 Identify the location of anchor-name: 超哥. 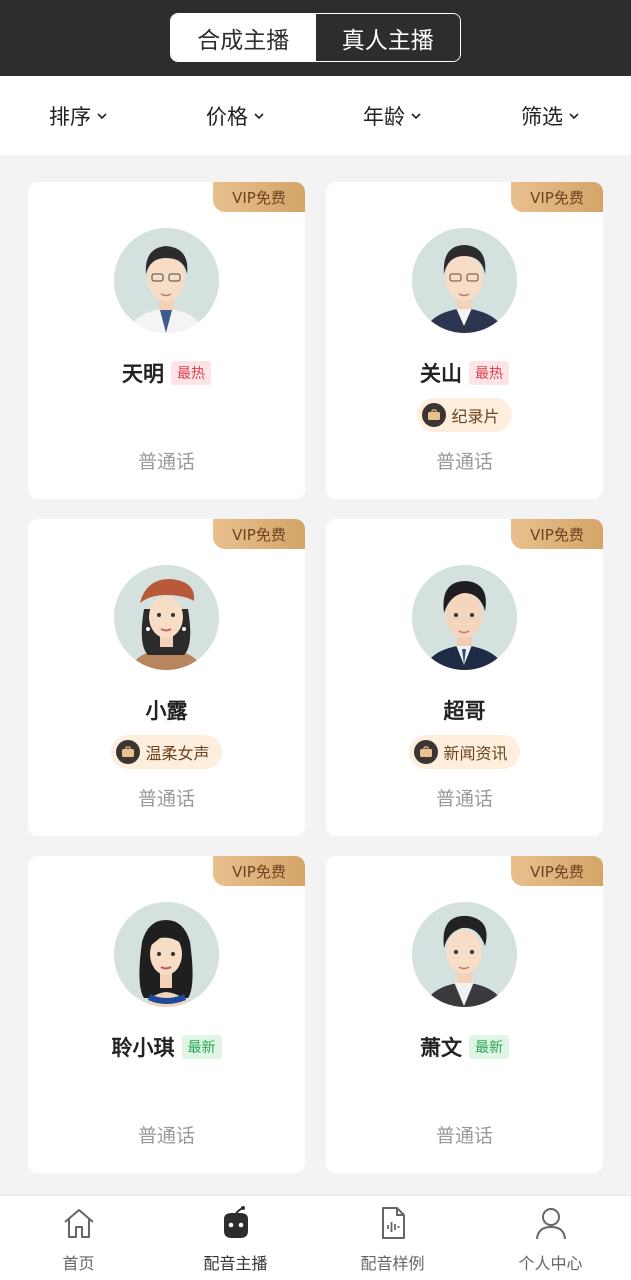
(464, 711).